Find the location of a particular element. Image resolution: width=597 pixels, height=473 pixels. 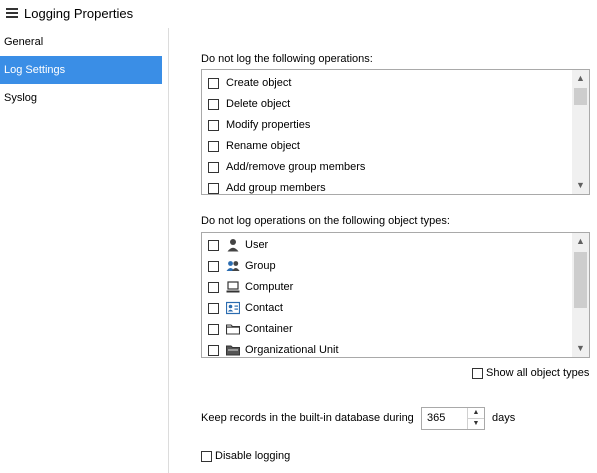

list-item: Create object is located at coordinates (249, 83).